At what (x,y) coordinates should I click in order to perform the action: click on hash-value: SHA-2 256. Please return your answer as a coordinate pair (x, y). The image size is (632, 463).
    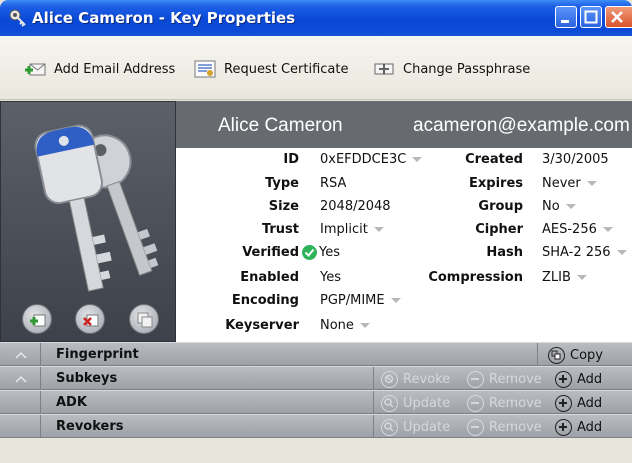
    Looking at the image, I should click on (584, 252).